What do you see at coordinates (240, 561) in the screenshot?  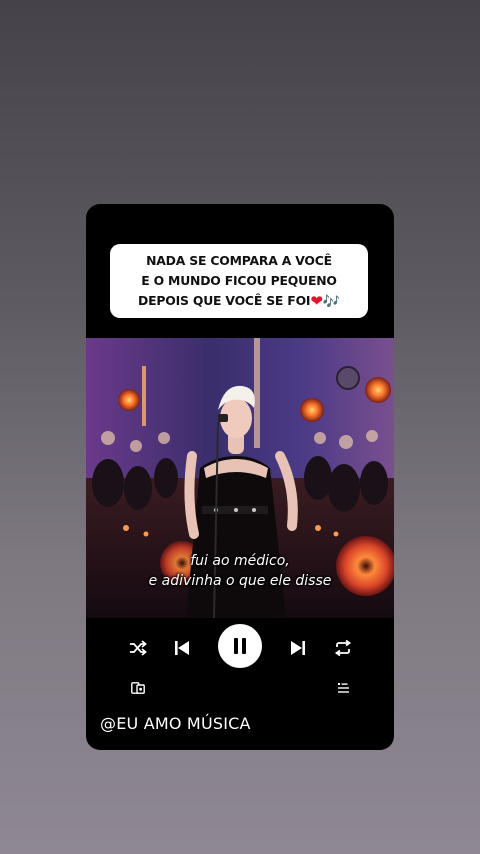 I see `subtitle-line-1: fui ao médico,` at bounding box center [240, 561].